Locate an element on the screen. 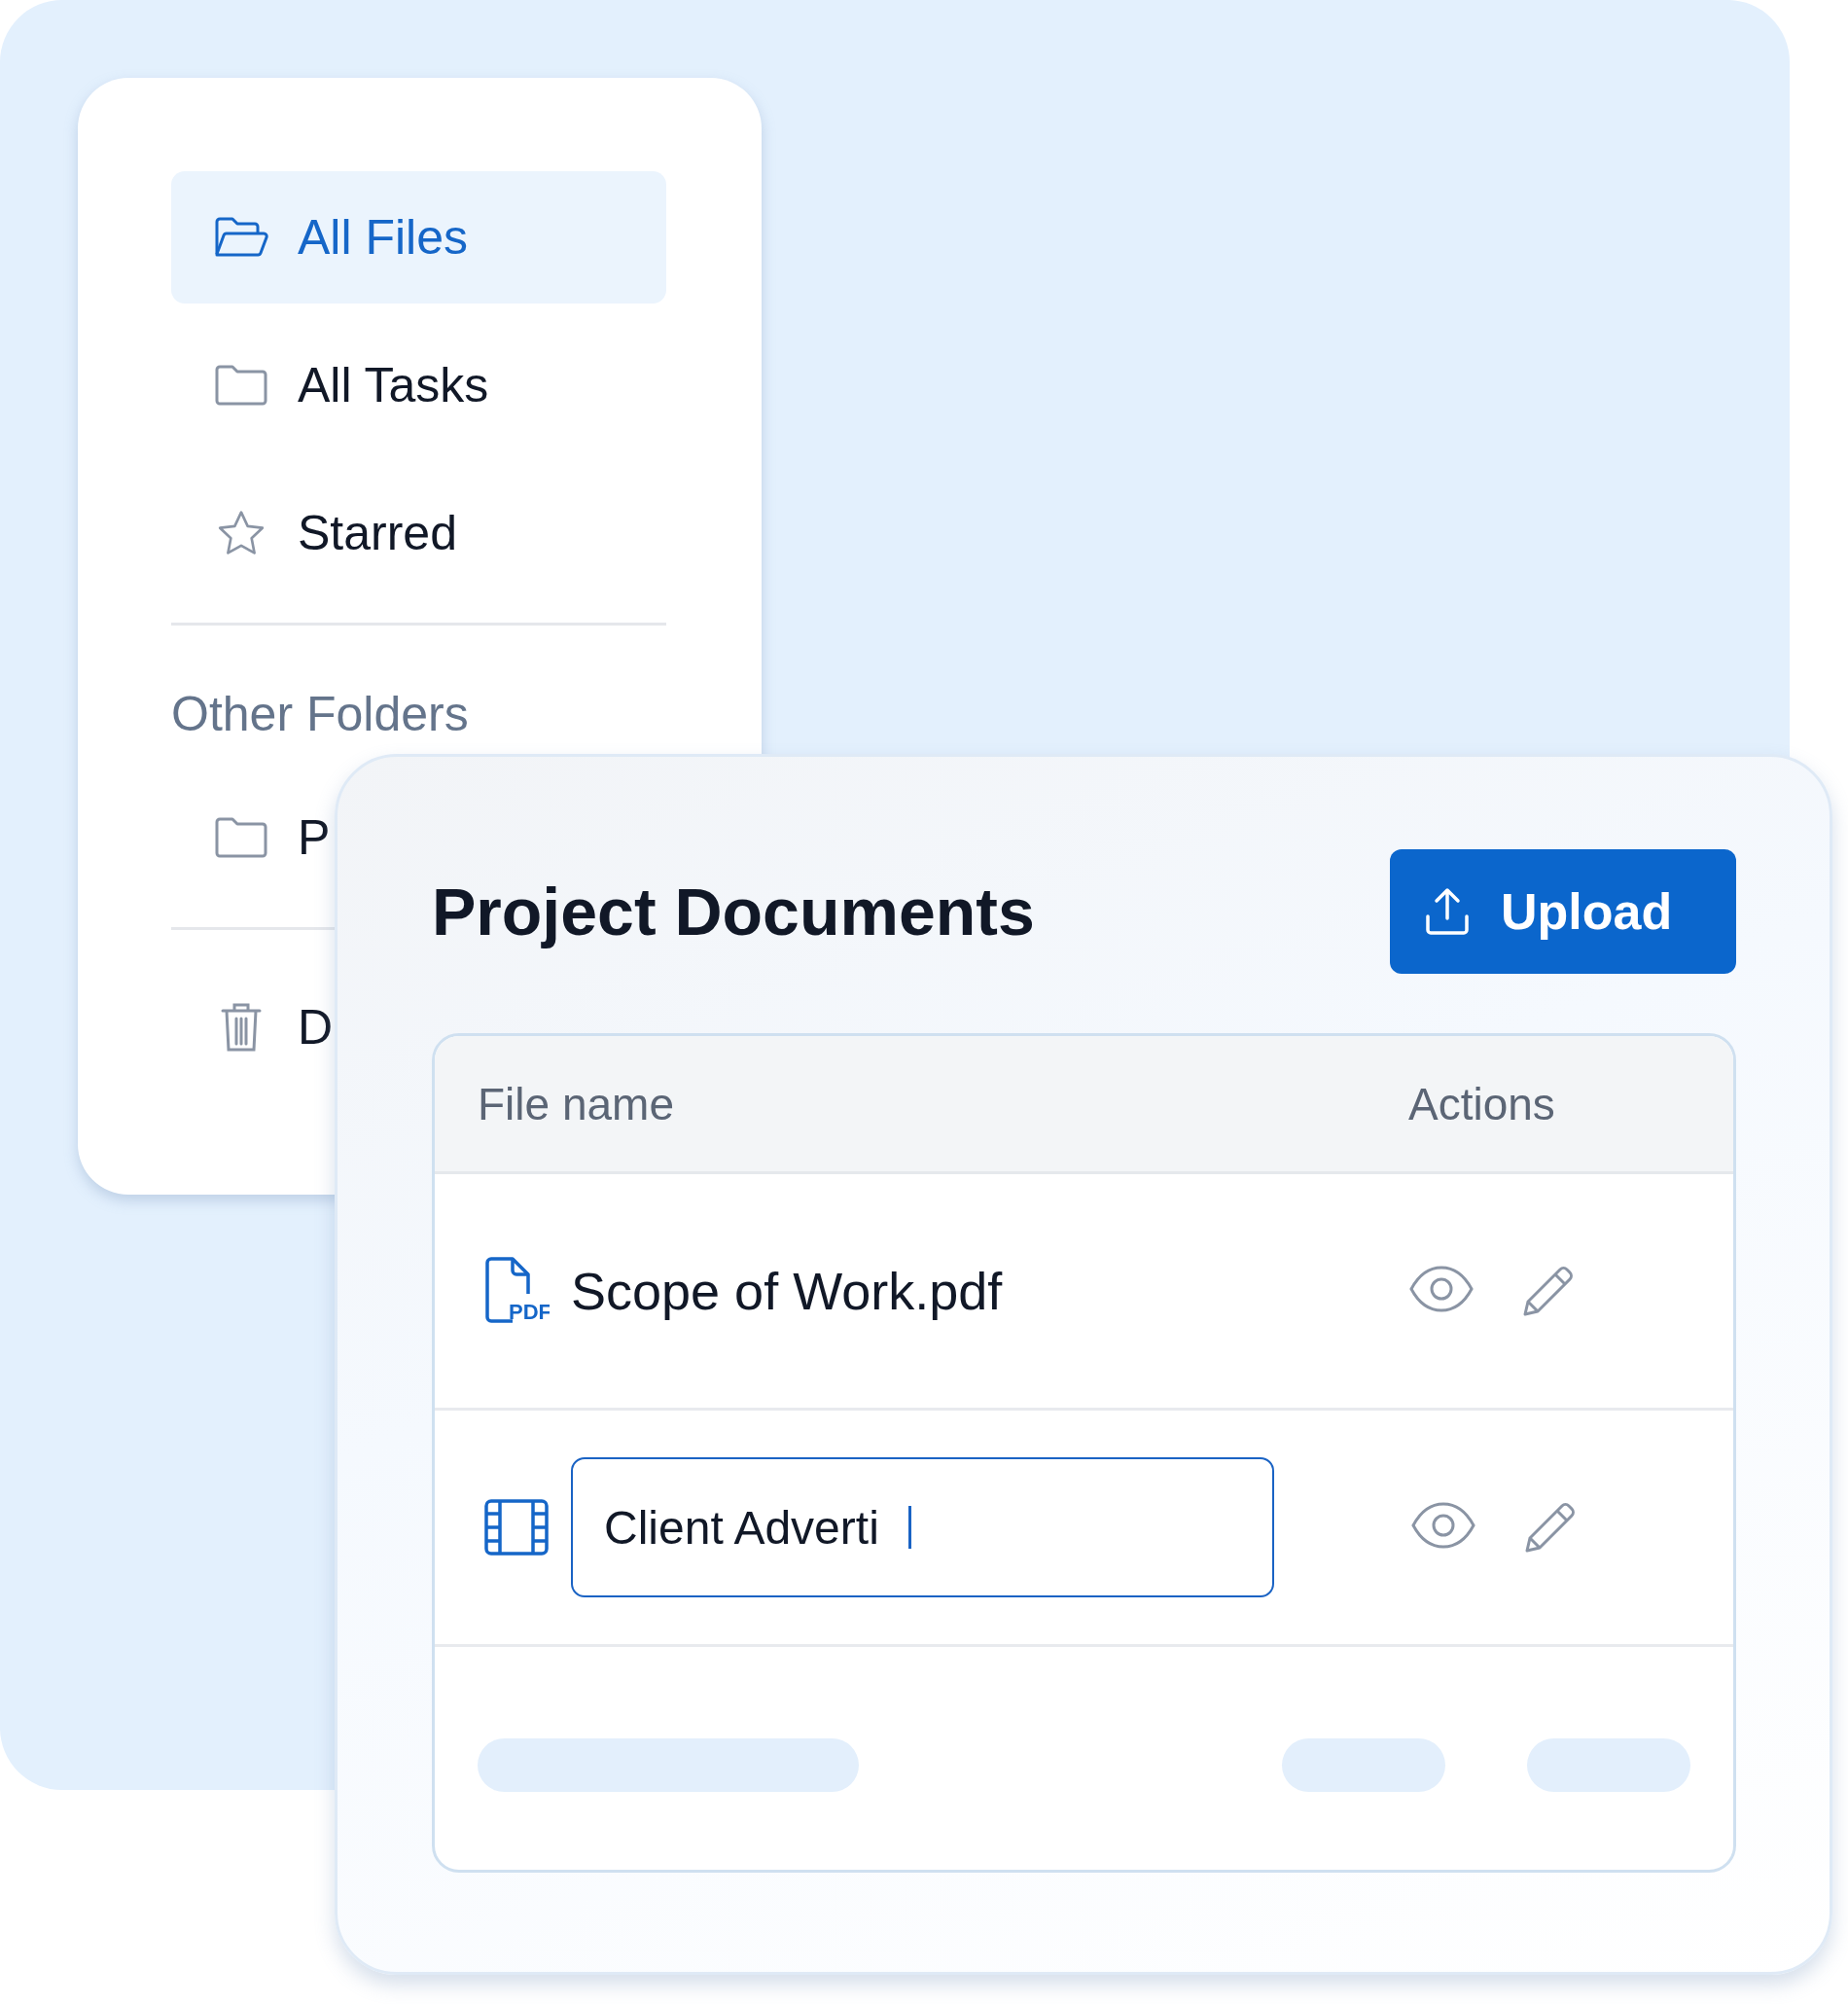  column-header: File name is located at coordinates (576, 1103).